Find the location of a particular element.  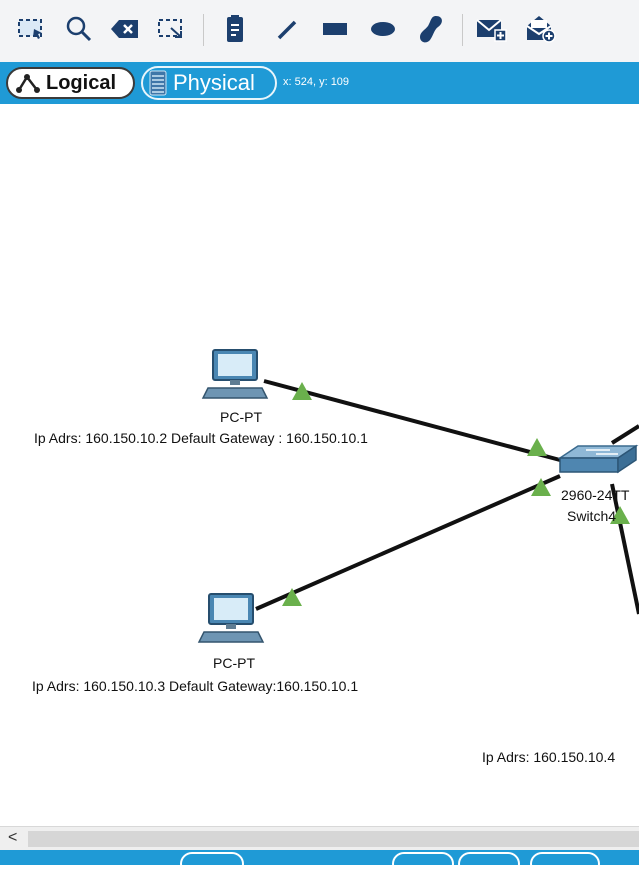

freeform-icon is located at coordinates (431, 29).